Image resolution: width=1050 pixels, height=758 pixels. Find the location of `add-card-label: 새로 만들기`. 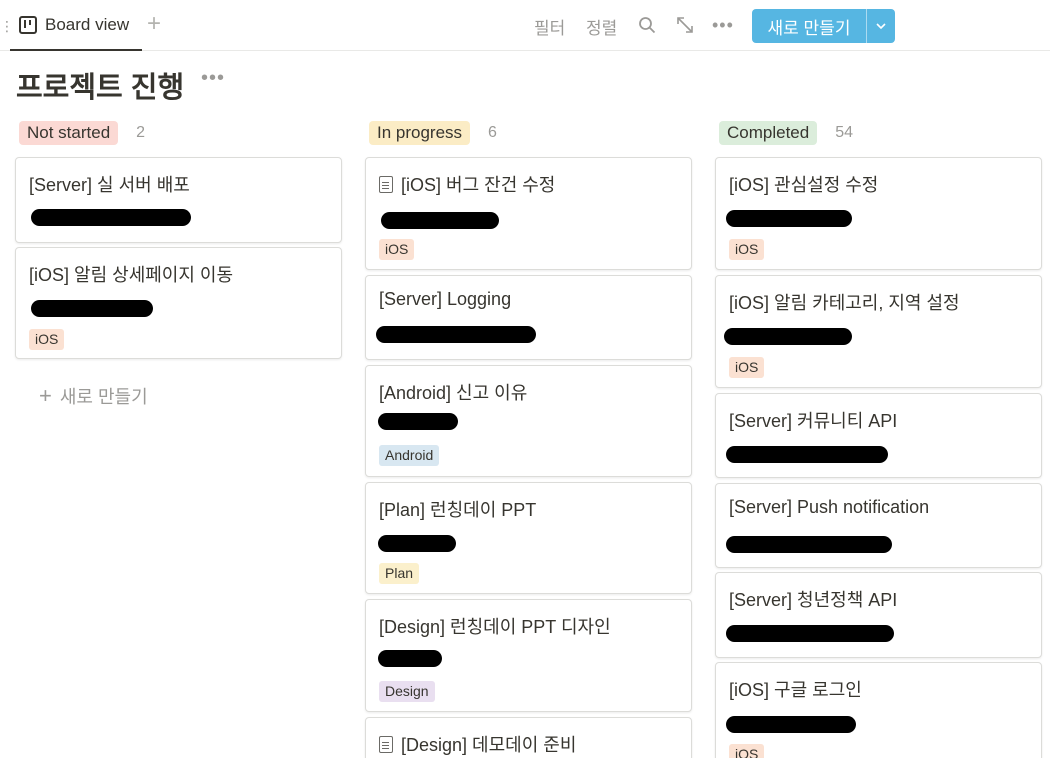

add-card-label: 새로 만들기 is located at coordinates (103, 397).